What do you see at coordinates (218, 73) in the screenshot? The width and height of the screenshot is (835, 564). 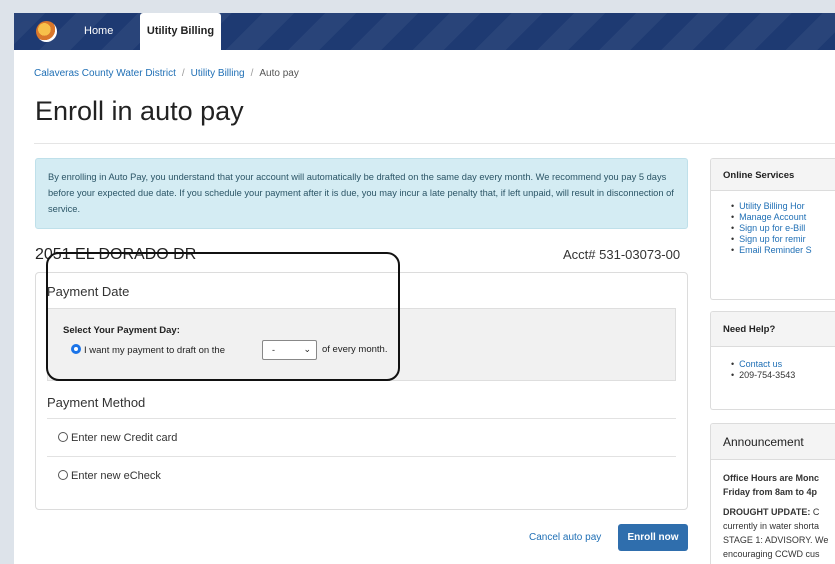 I see `breadcrumb-utility-billing-link: Utility Billing` at bounding box center [218, 73].